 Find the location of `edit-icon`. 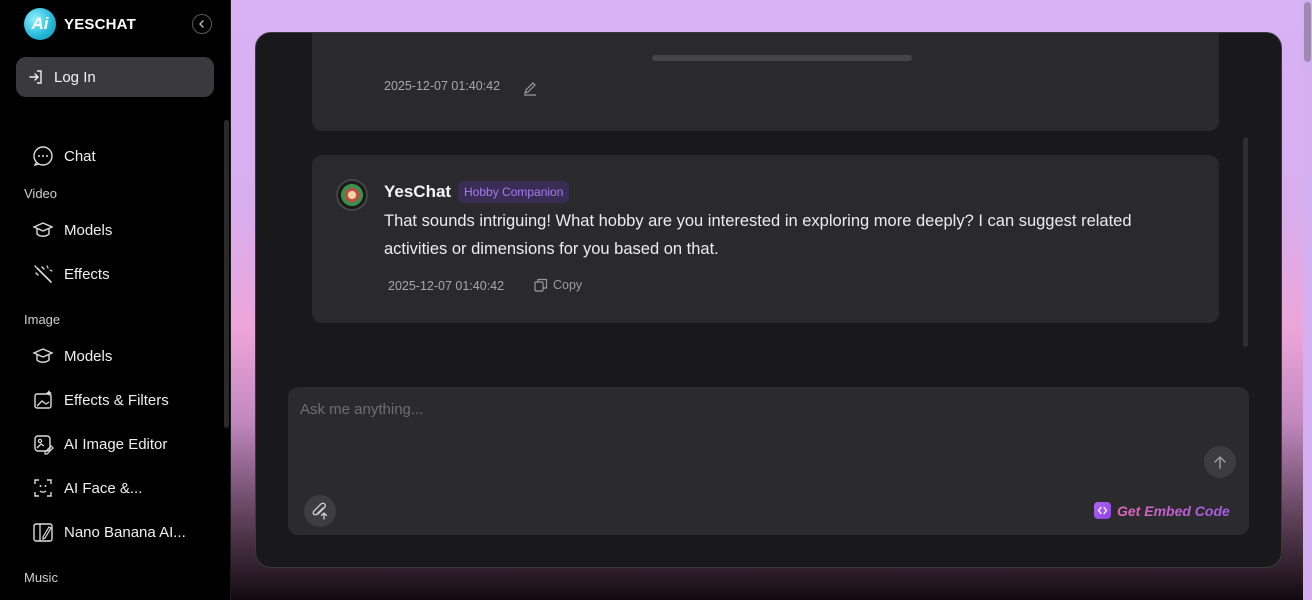

edit-icon is located at coordinates (530, 90).